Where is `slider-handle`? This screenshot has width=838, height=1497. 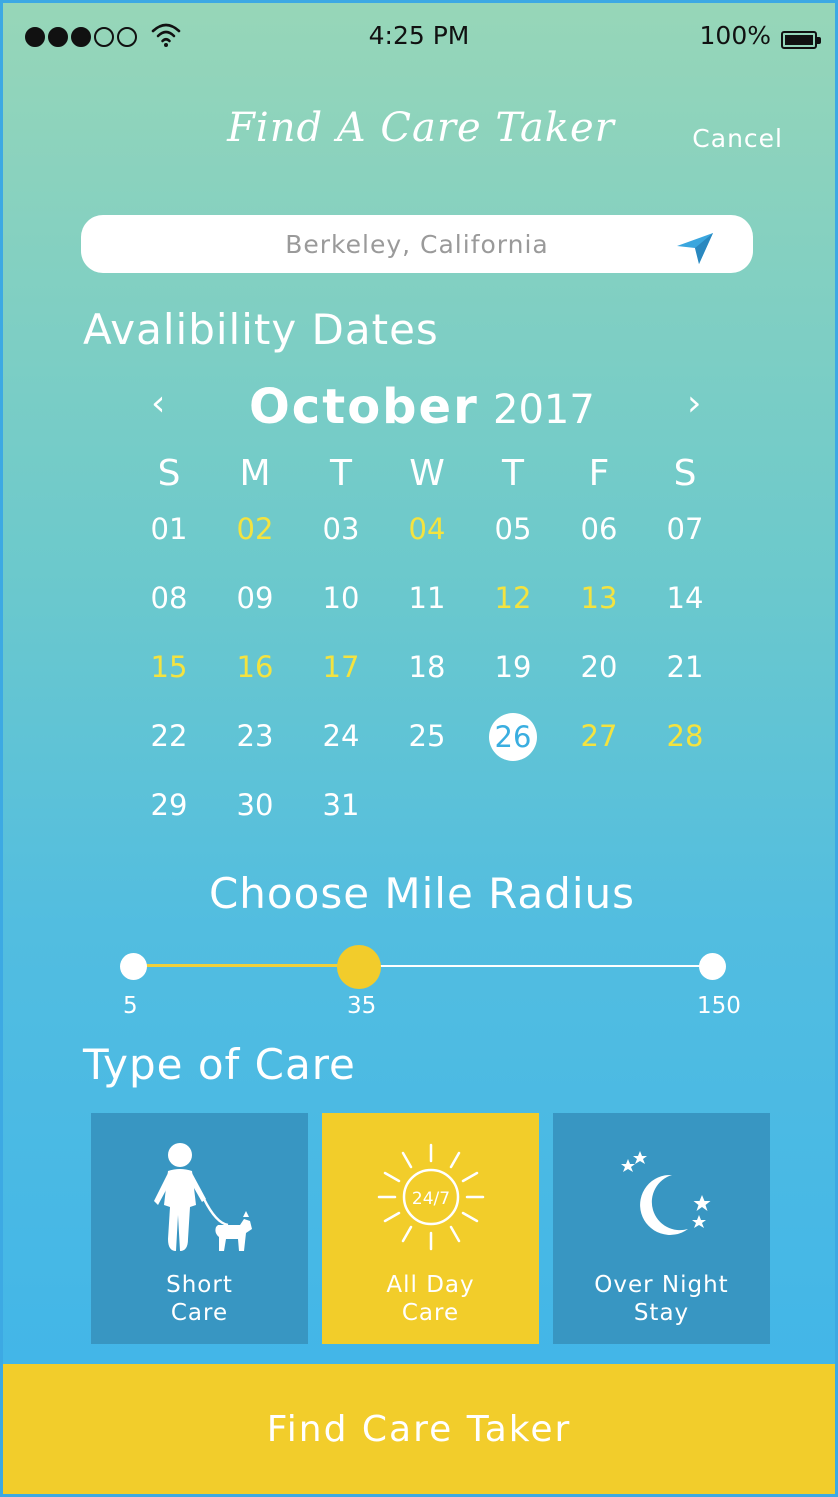
slider-handle is located at coordinates (359, 967).